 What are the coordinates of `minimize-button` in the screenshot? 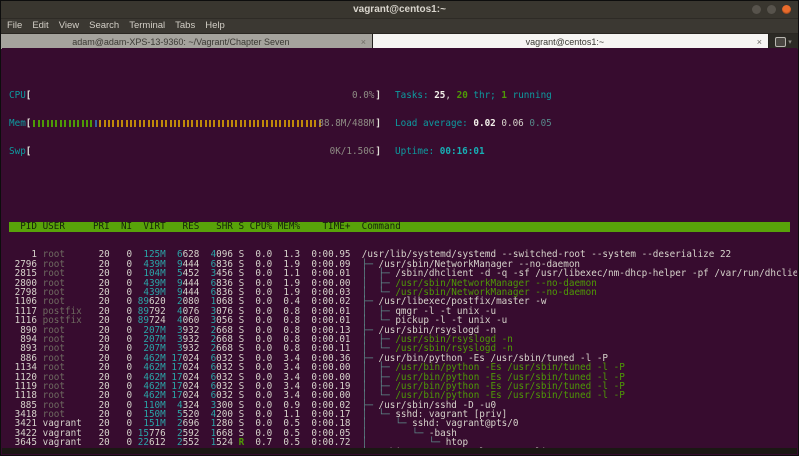 It's located at (756, 9).